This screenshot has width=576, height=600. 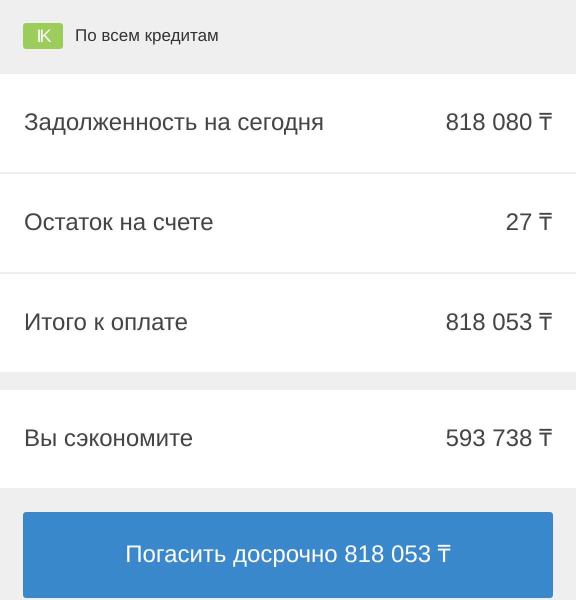 I want to click on section-title: По всем кредитам, so click(x=147, y=36).